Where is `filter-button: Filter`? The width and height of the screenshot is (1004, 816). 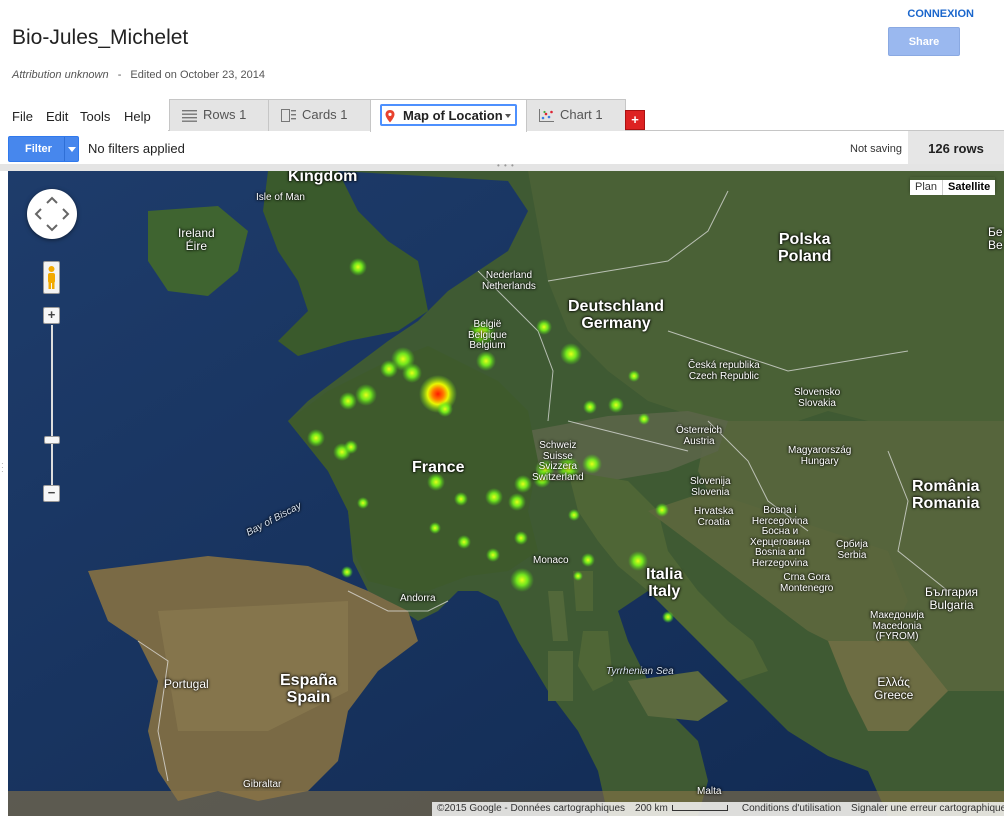 filter-button: Filter is located at coordinates (43, 149).